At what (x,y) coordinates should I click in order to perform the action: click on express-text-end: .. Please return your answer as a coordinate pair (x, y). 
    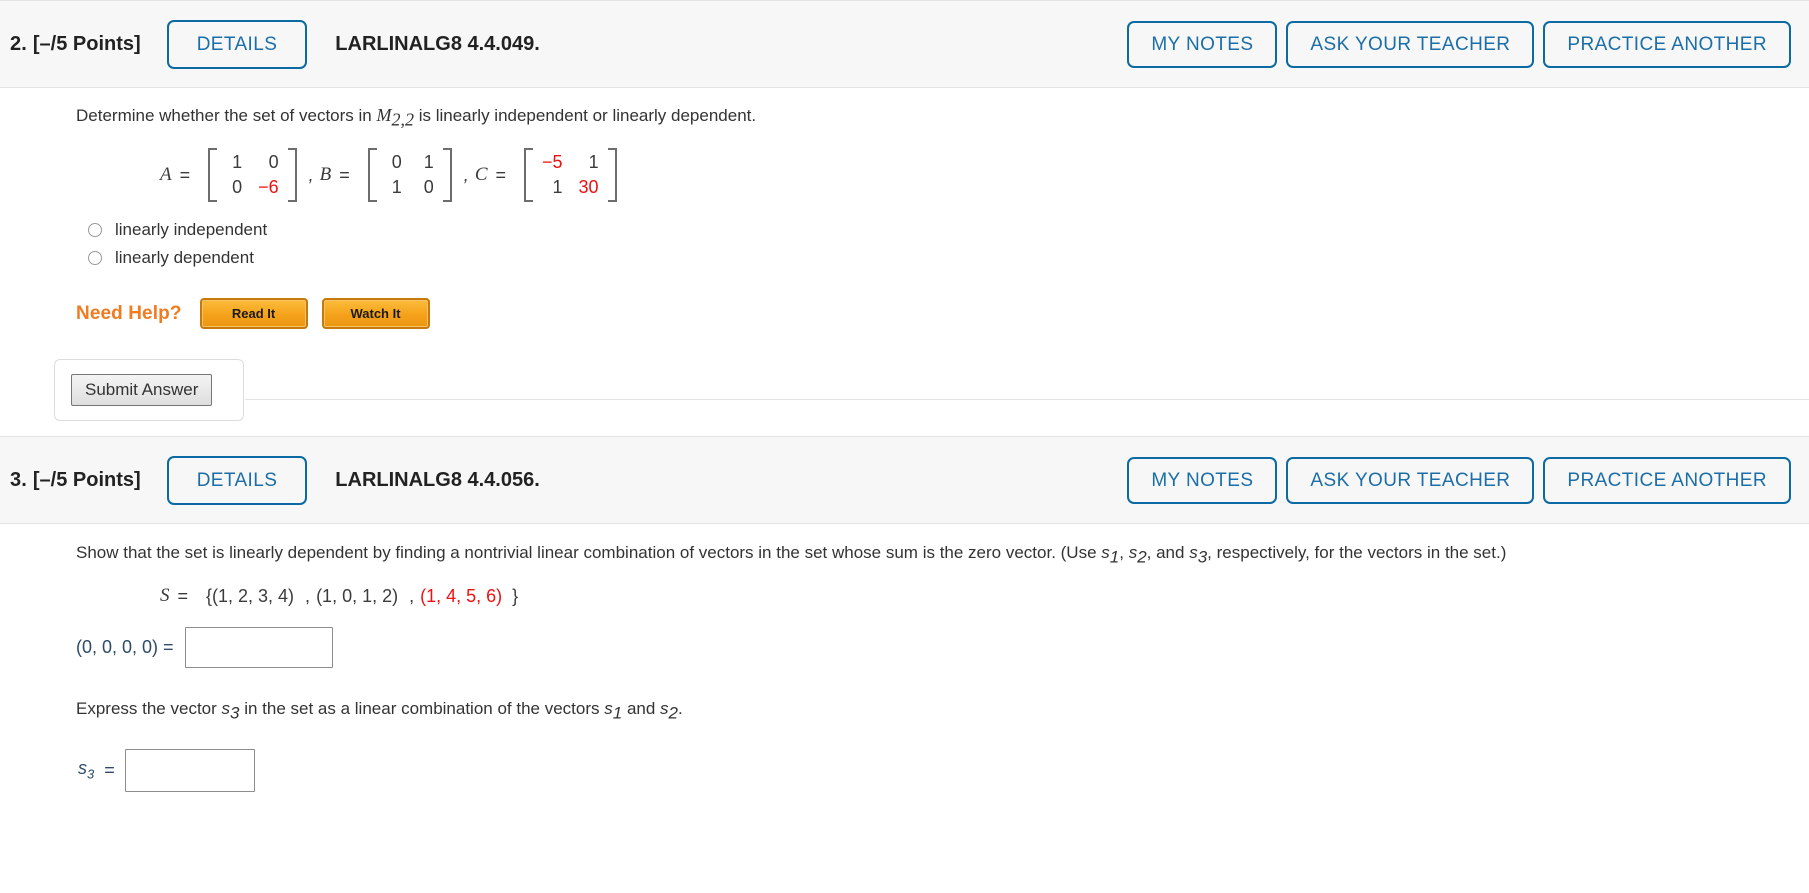
    Looking at the image, I should click on (680, 709).